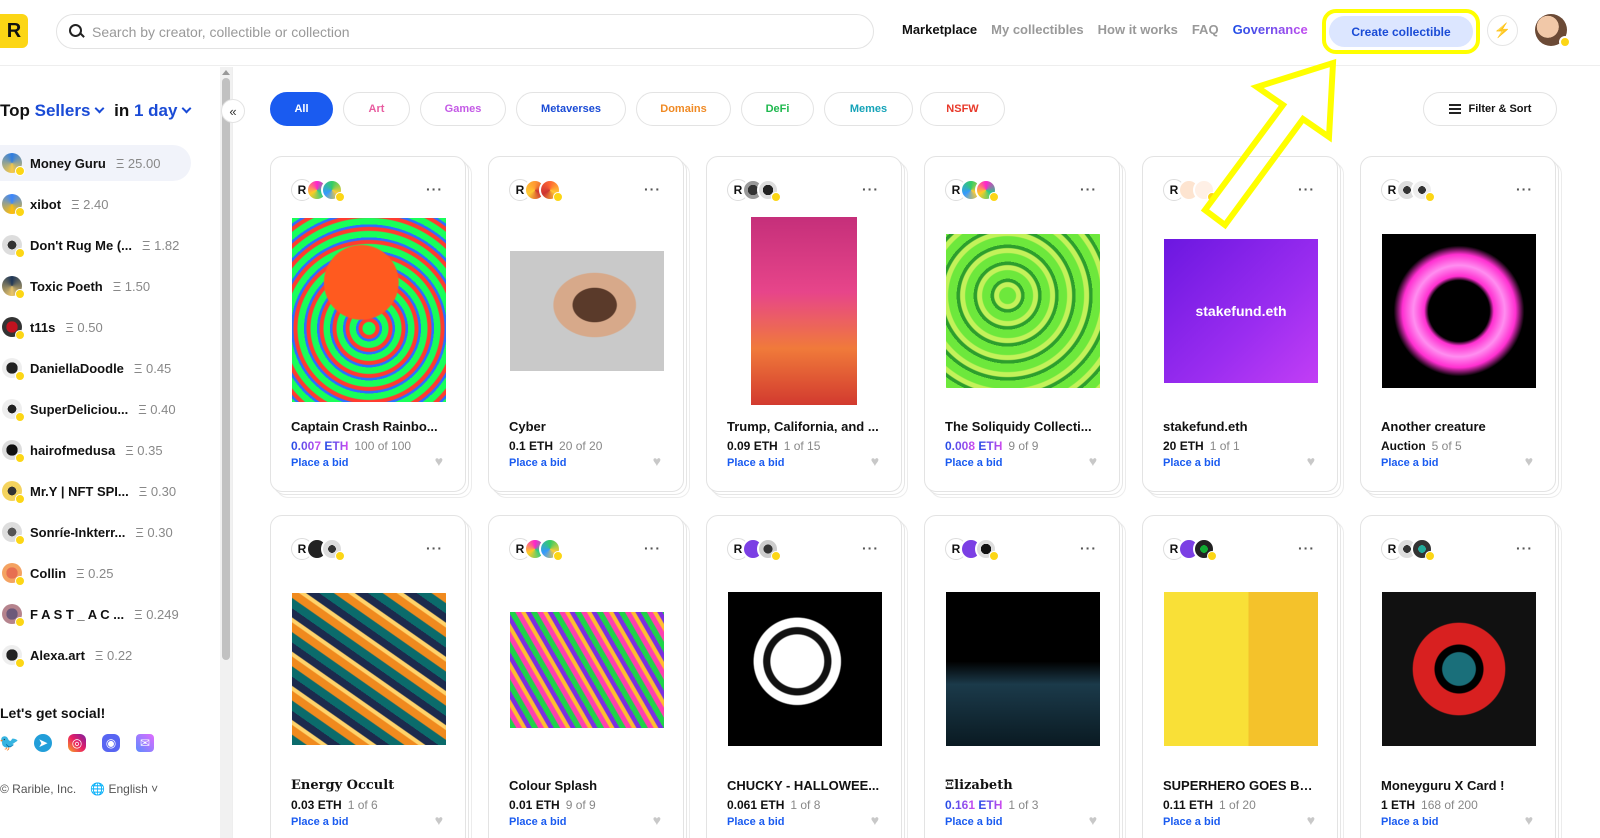 This screenshot has height=838, width=1600. What do you see at coordinates (72, 110) in the screenshot?
I see `seller-type-dropdown: Sellers` at bounding box center [72, 110].